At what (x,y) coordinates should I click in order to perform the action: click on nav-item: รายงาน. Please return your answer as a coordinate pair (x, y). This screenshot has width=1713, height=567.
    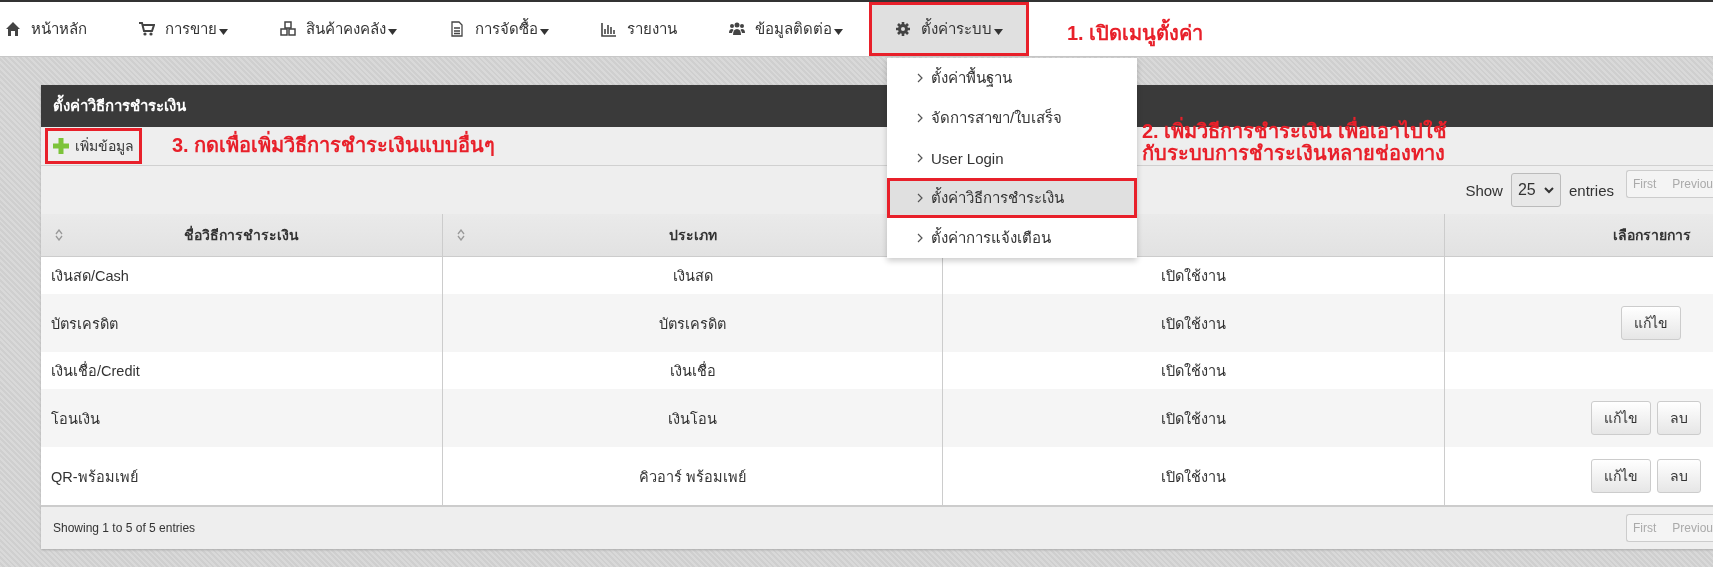
    Looking at the image, I should click on (639, 29).